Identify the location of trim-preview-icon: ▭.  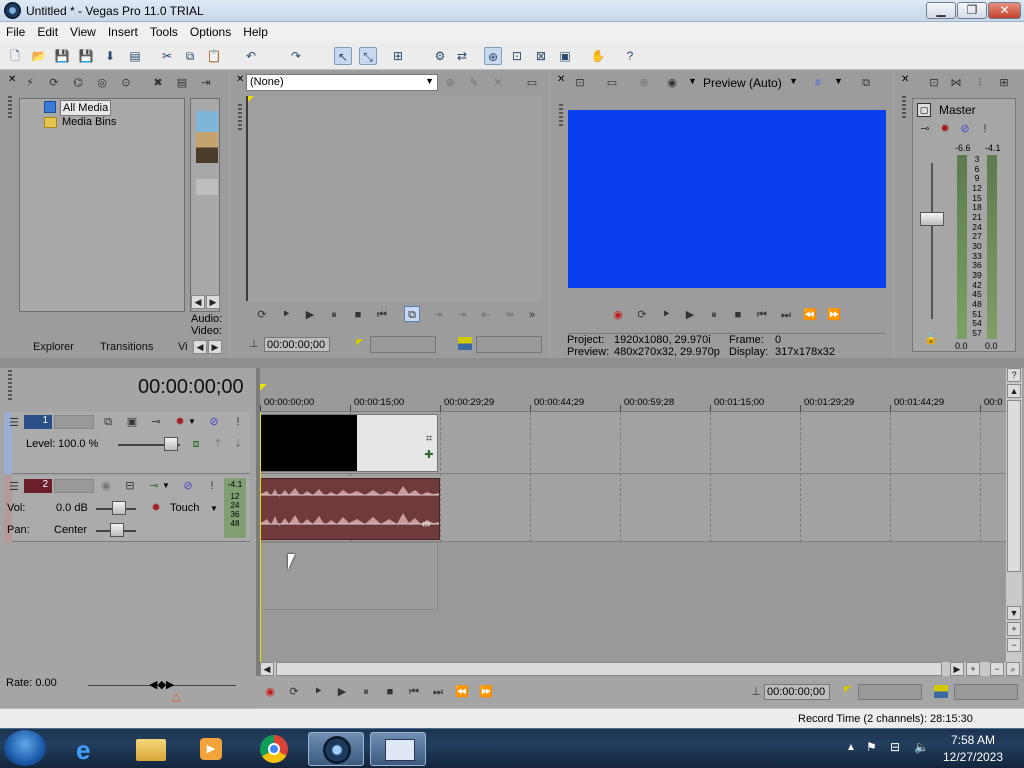
(532, 83).